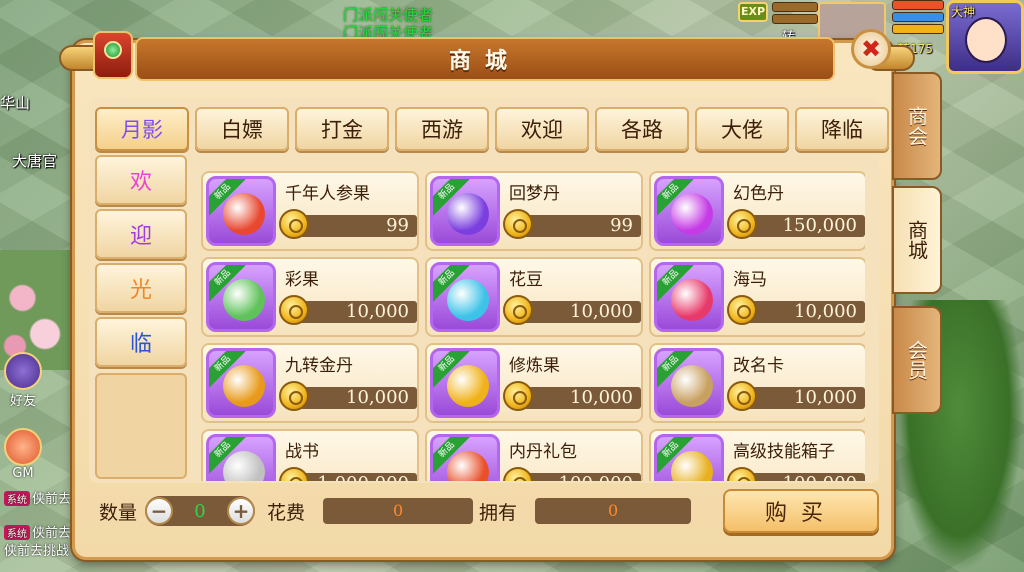 Image resolution: width=1024 pixels, height=572 pixels. What do you see at coordinates (15, 103) in the screenshot?
I see `map-label: 华山` at bounding box center [15, 103].